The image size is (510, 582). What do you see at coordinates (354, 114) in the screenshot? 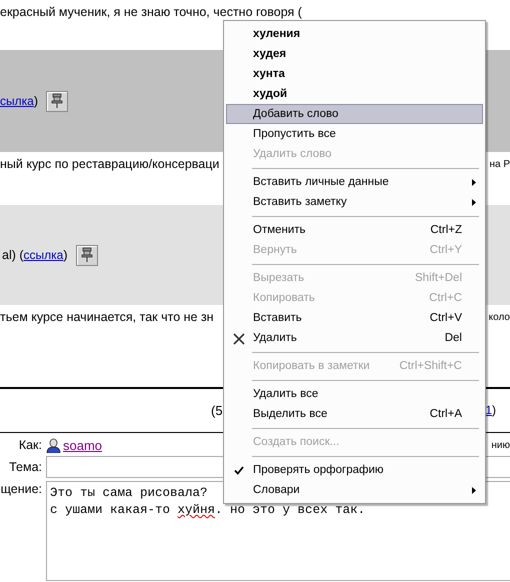
I see `menu-item: Добавить слово` at bounding box center [354, 114].